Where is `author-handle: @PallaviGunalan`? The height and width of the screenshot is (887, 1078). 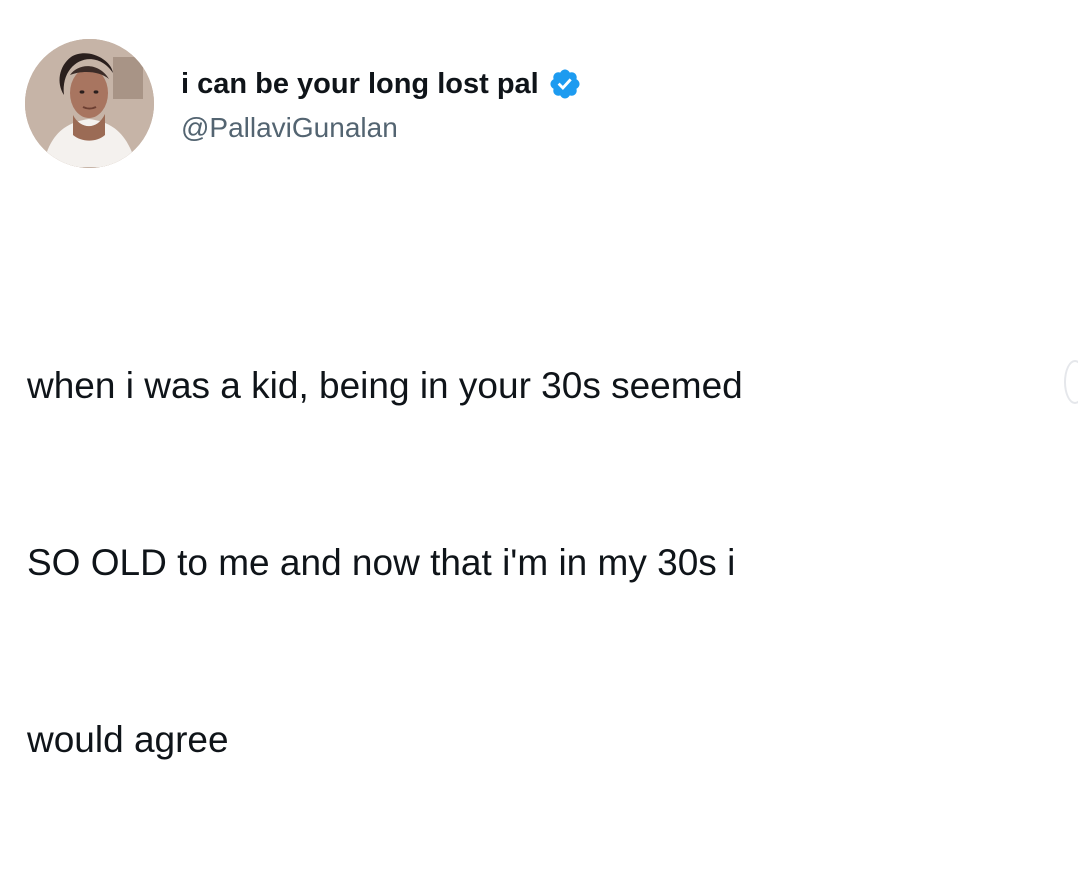
author-handle: @PallaviGunalan is located at coordinates (289, 128).